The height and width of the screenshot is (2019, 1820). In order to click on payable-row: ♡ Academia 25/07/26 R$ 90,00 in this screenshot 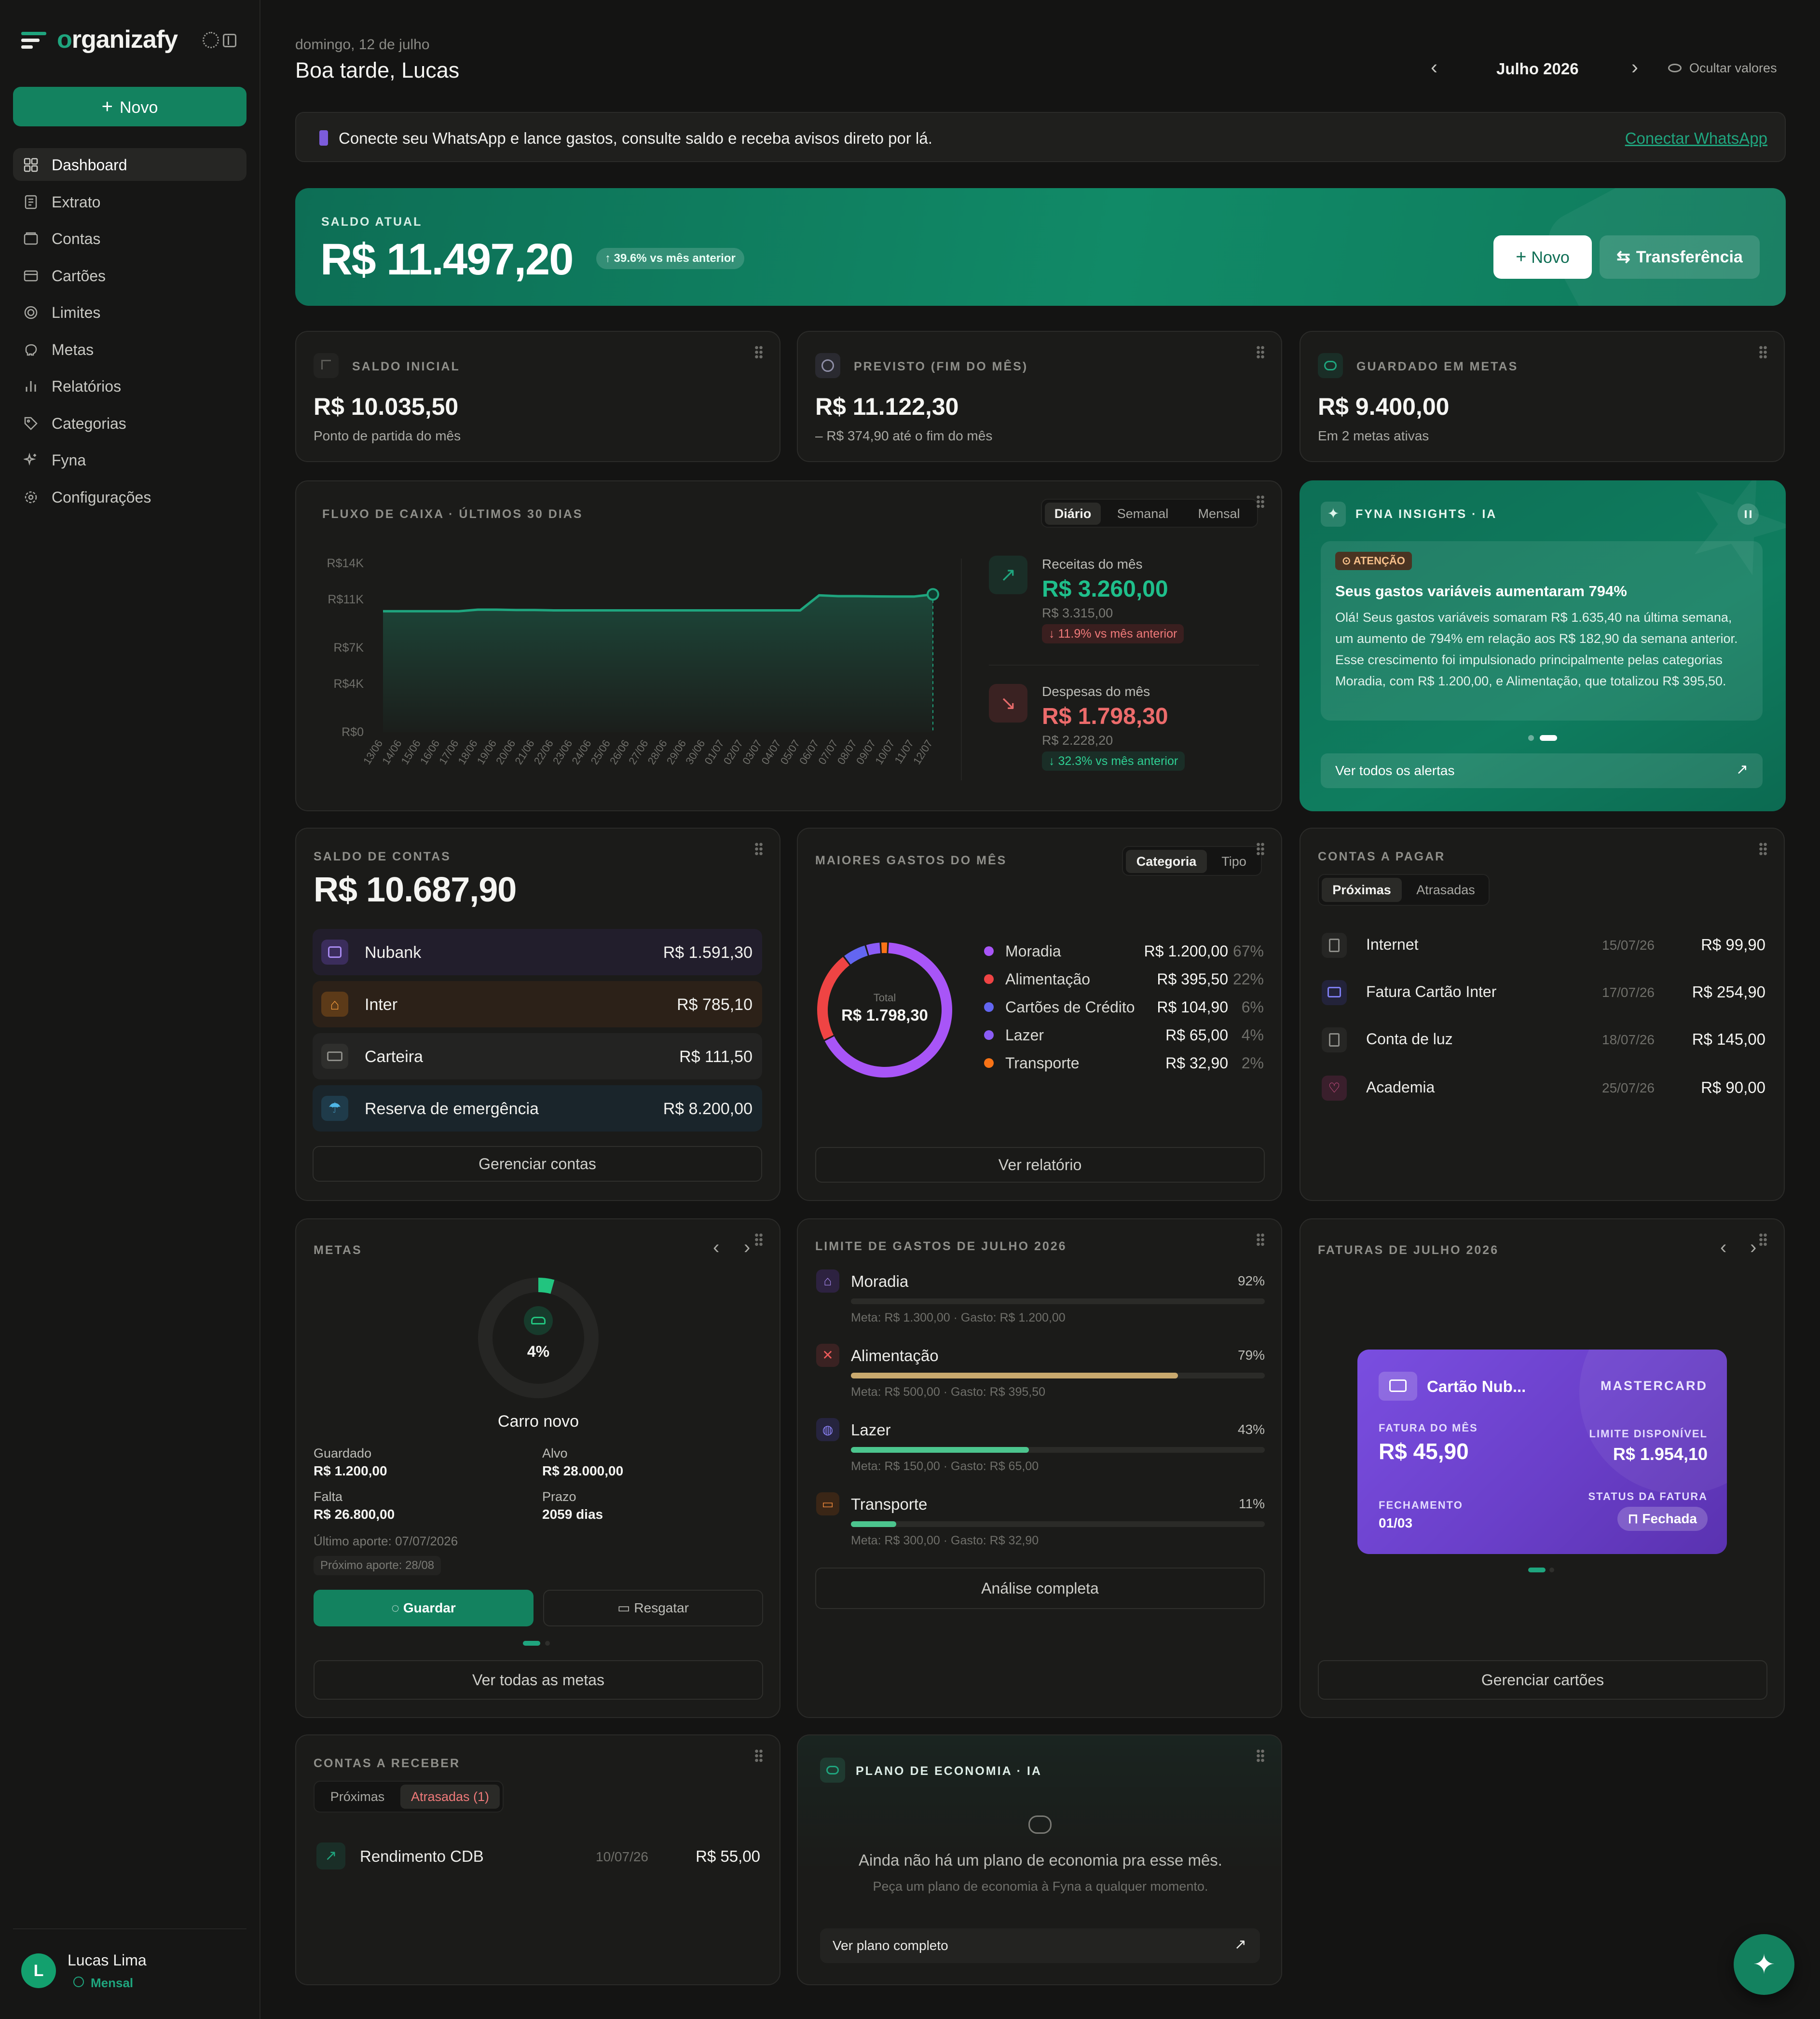, I will do `click(1544, 1087)`.